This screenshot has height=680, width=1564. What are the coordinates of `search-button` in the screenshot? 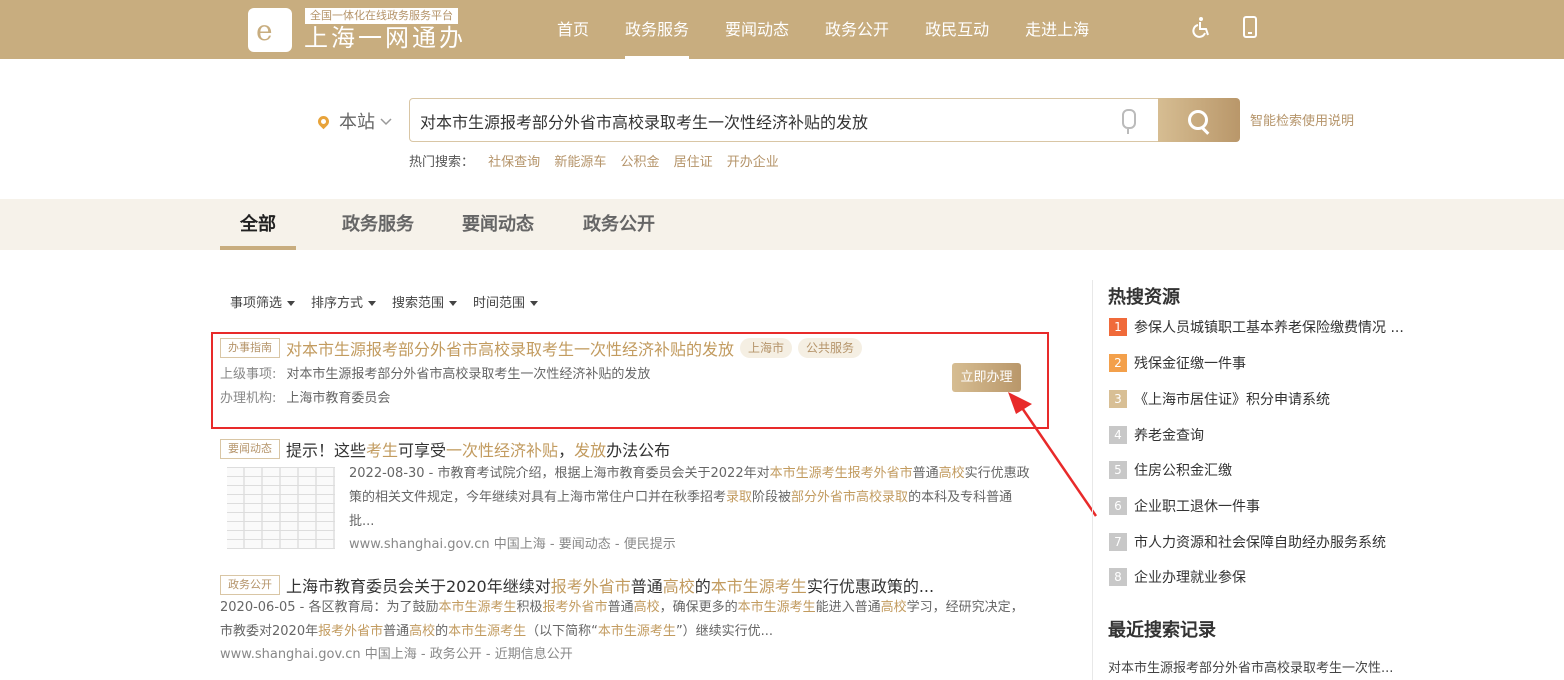 It's located at (1199, 120).